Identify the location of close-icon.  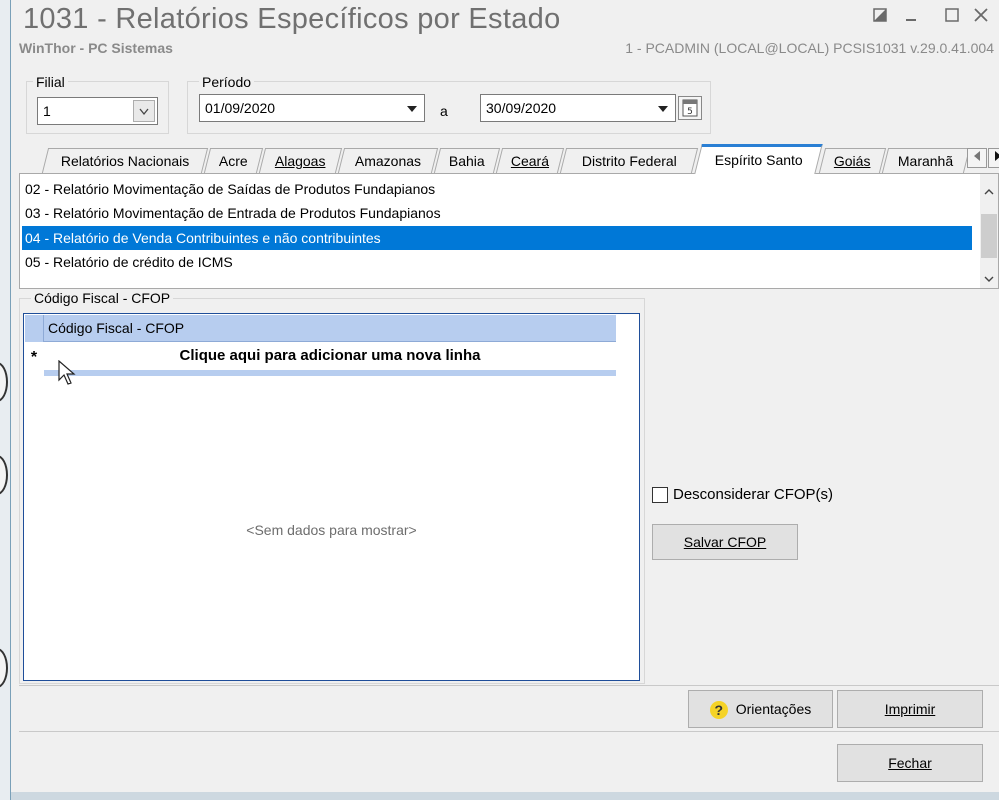
(981, 16).